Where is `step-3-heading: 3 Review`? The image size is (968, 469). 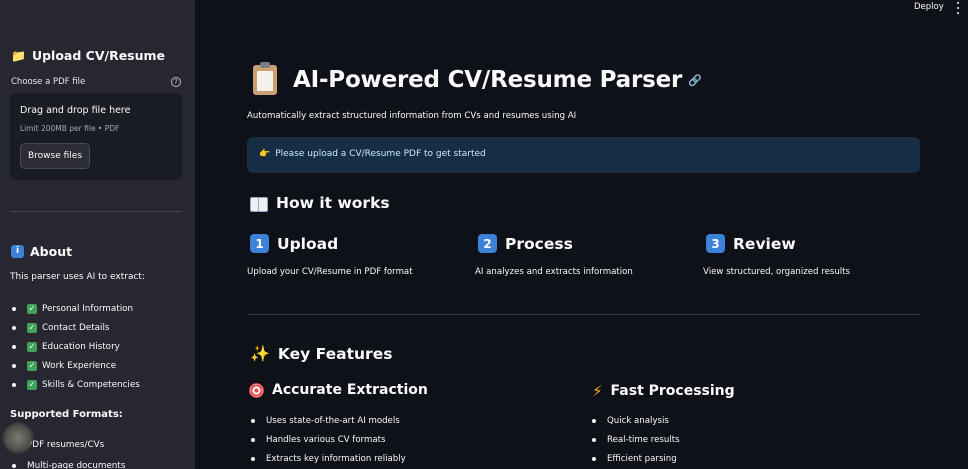
step-3-heading: 3 Review is located at coordinates (751, 243).